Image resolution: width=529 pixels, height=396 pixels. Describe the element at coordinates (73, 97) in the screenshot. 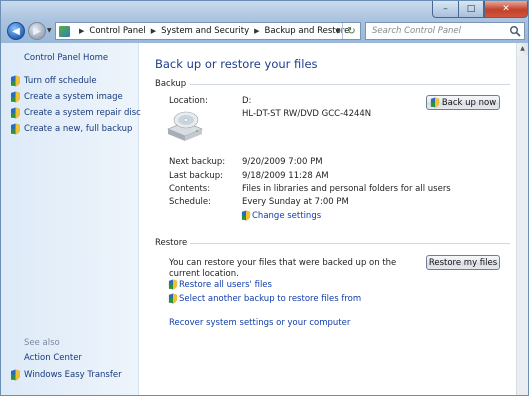

I see `sidebar-item-label: Create a system image` at that location.